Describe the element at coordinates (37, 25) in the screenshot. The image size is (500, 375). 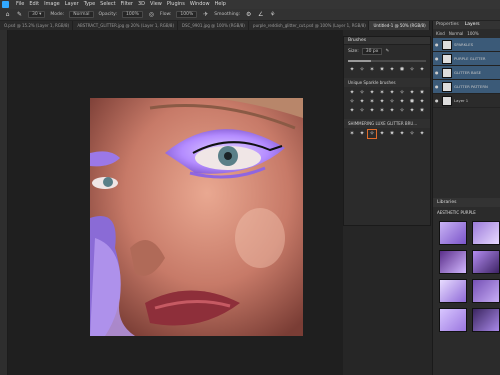
I see `document-tab: O.psd @ 15.2% (Layer 1, RGB/8)` at that location.